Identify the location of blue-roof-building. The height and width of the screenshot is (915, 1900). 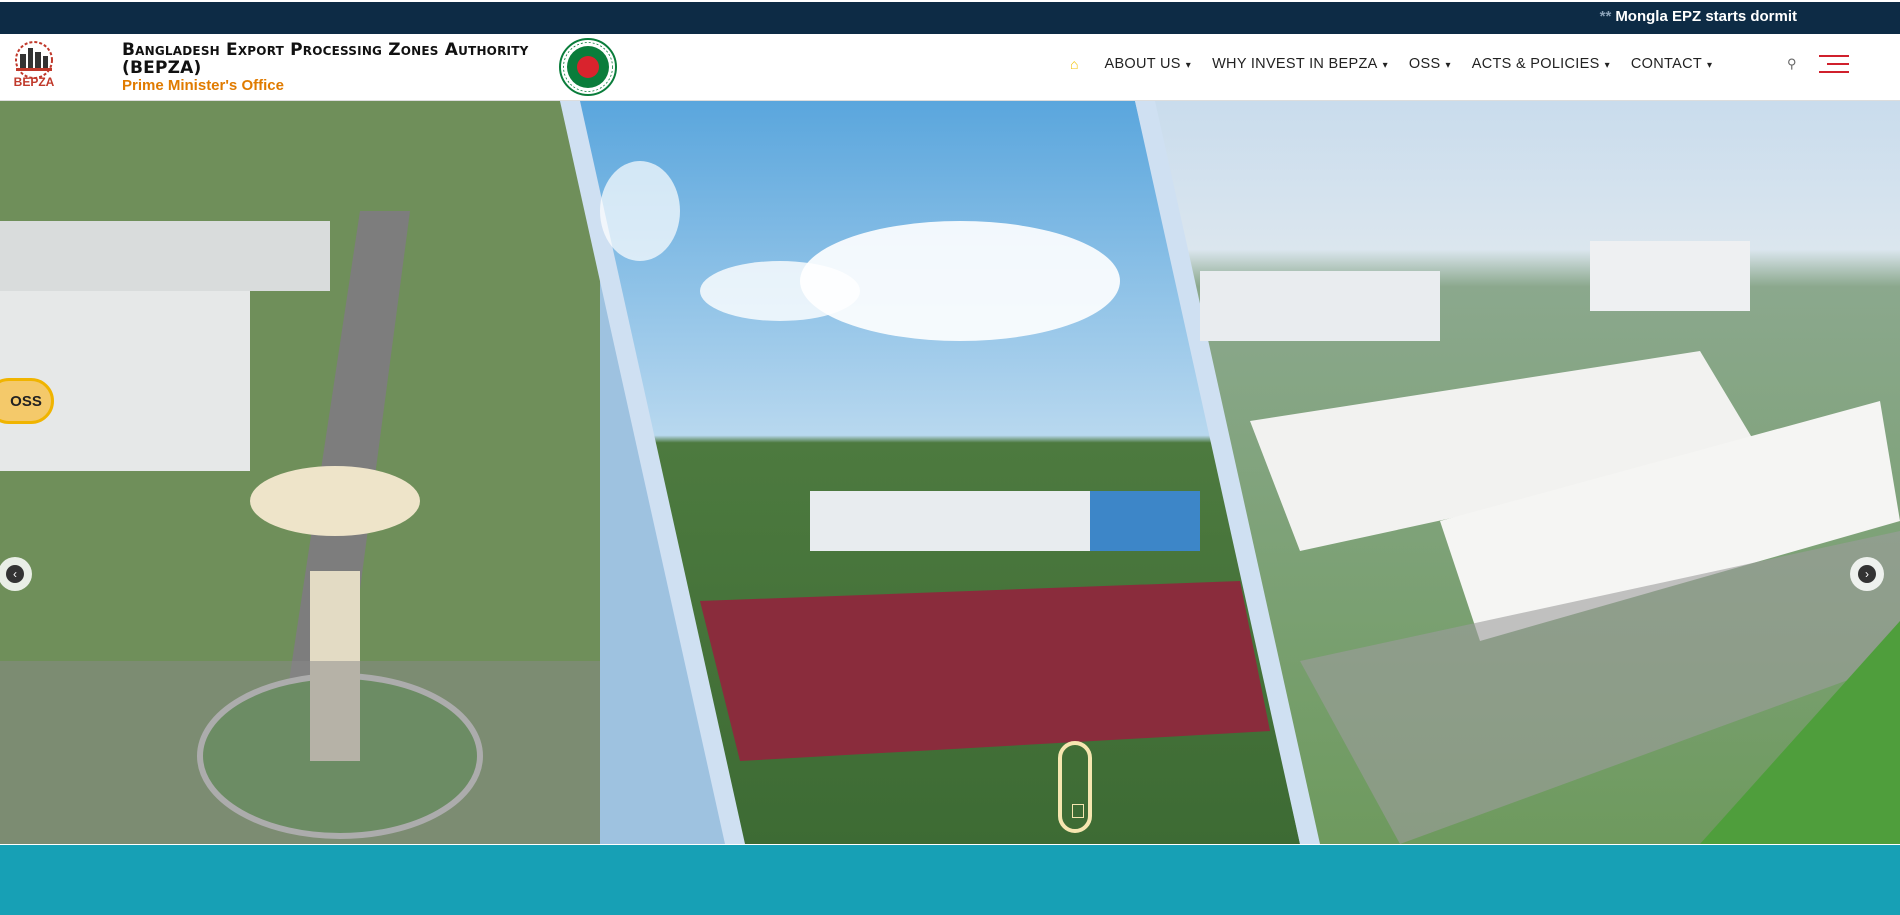
(1145, 521).